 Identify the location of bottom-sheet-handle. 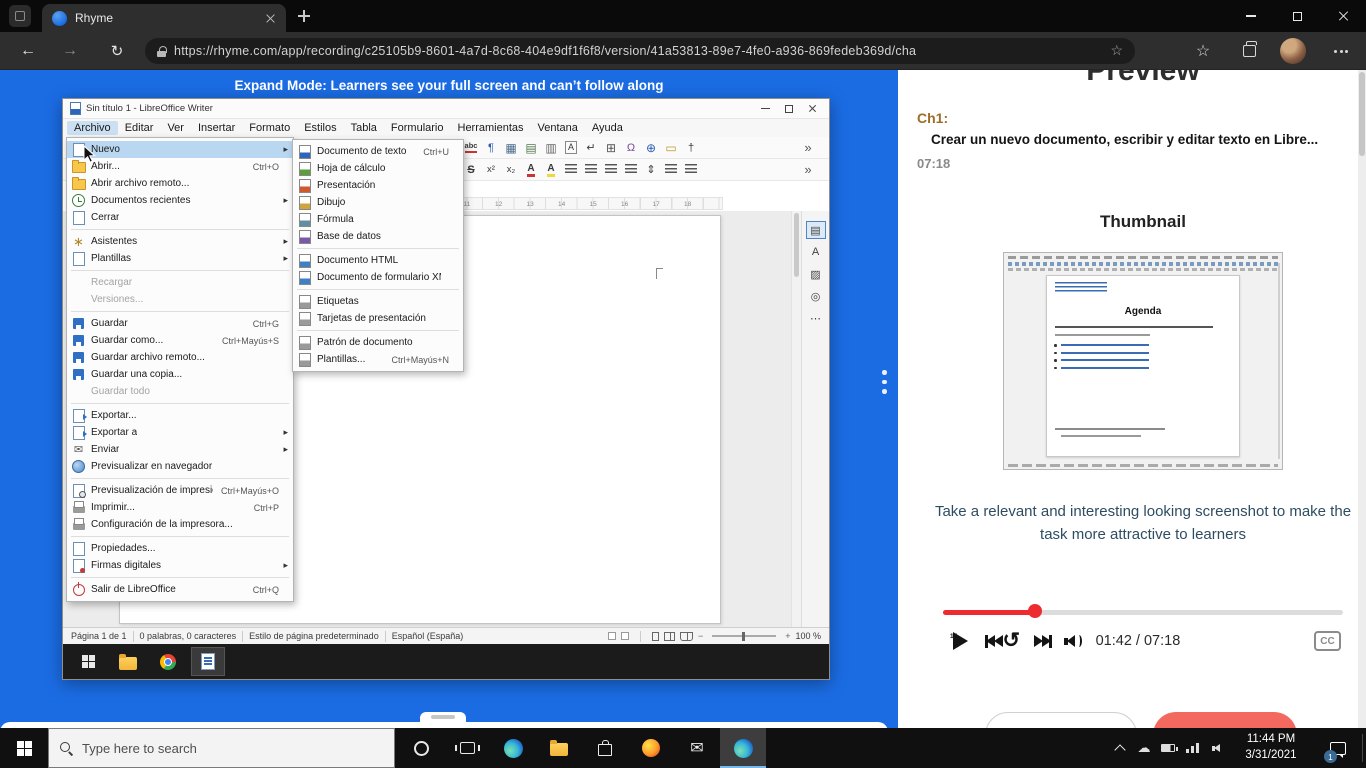
(443, 717).